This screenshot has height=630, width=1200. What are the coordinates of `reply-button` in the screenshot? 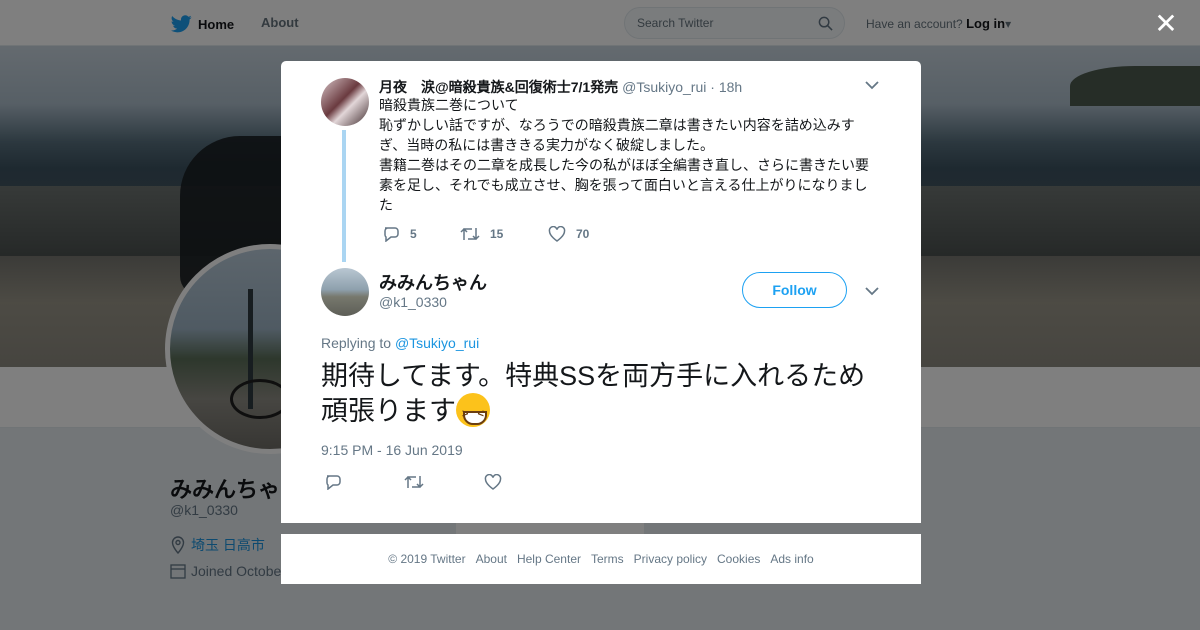 It's located at (364, 484).